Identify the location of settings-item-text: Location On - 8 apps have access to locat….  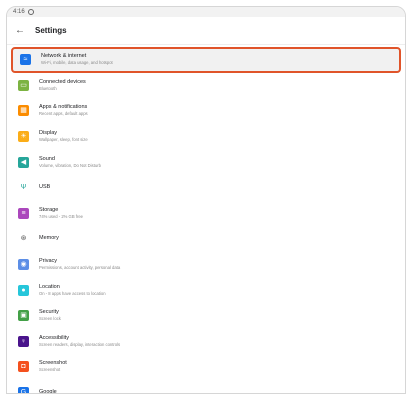
(72, 290).